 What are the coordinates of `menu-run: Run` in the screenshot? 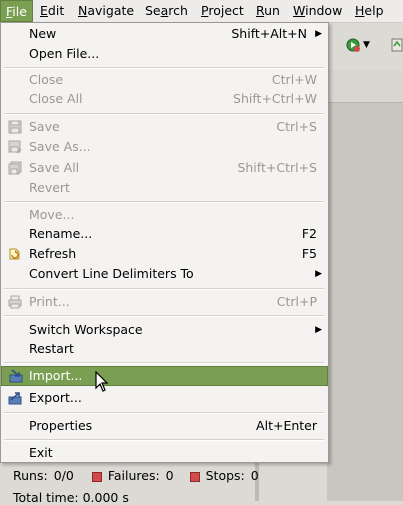 It's located at (268, 11).